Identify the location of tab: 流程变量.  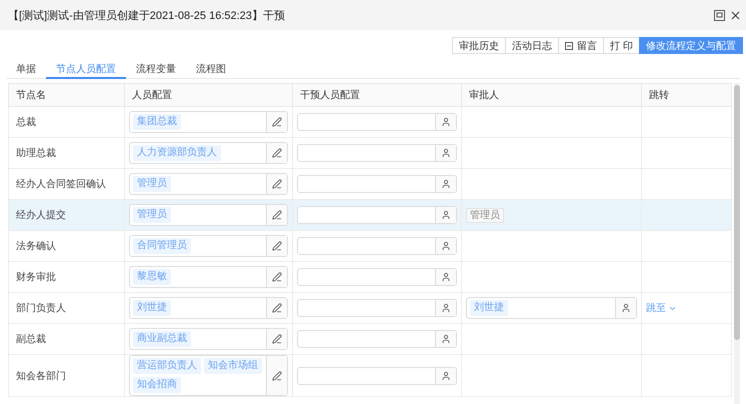
(156, 69).